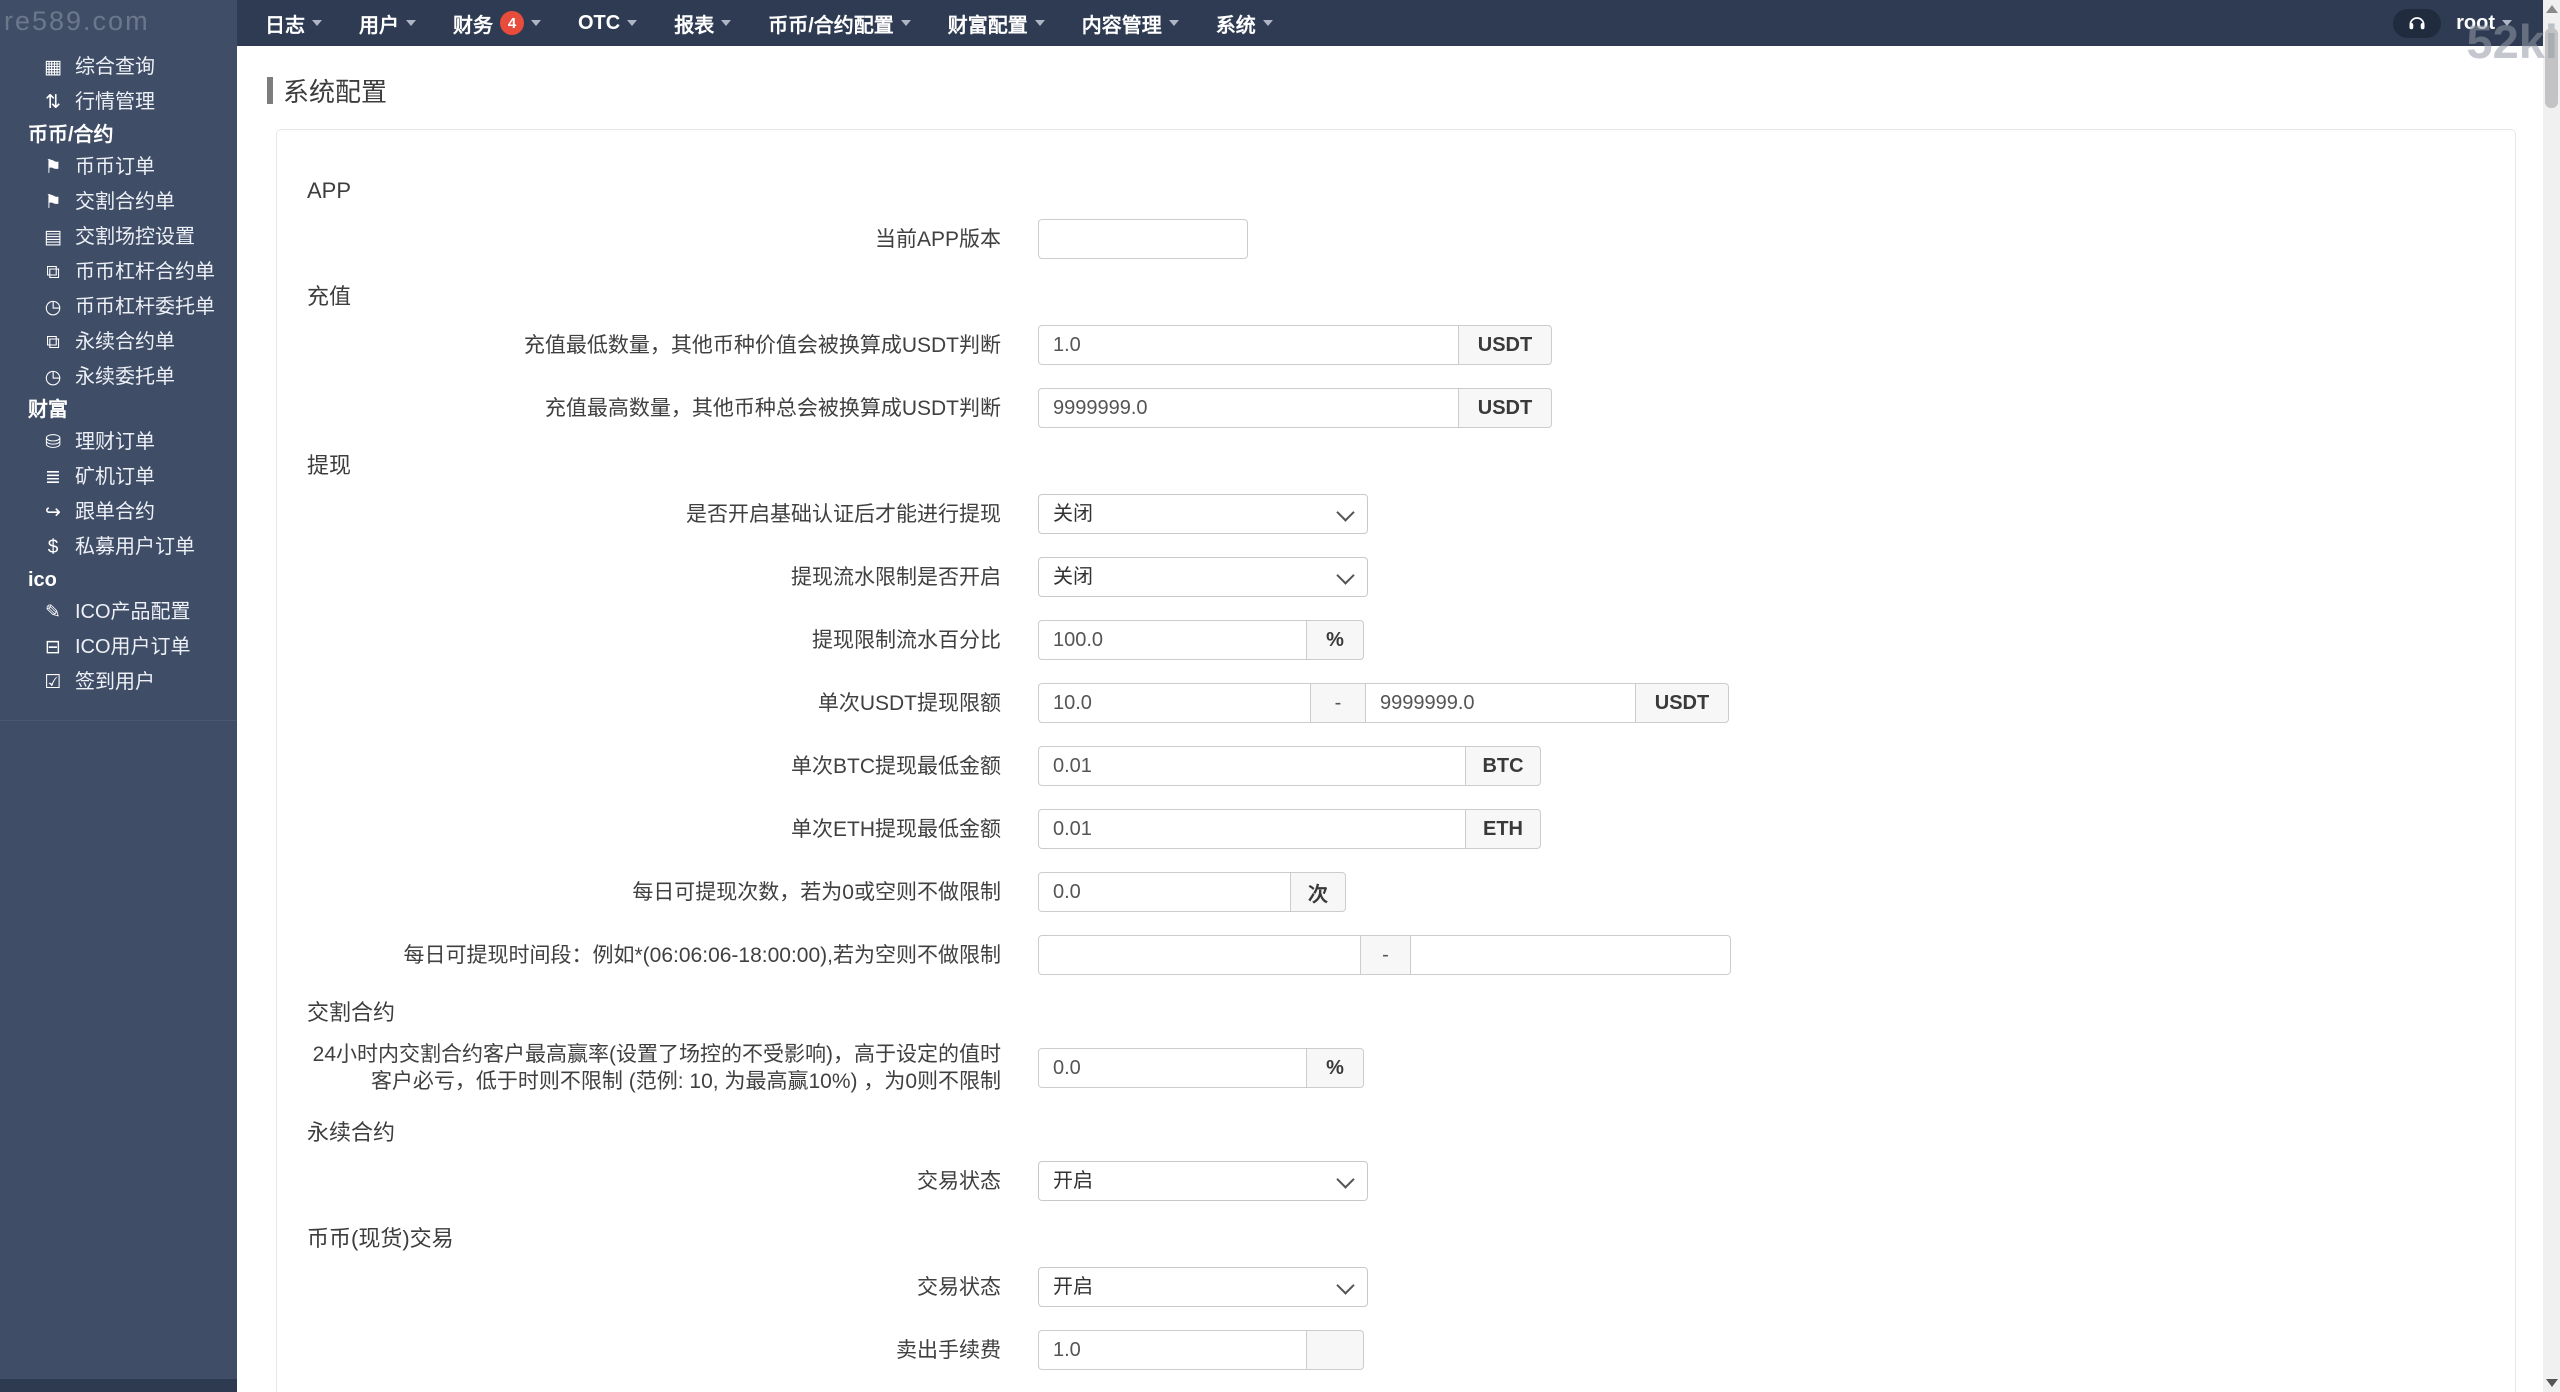 The width and height of the screenshot is (2560, 1392). I want to click on field-label: 充值最高数量，其他币种总会被换算成USDT判断, so click(772, 408).